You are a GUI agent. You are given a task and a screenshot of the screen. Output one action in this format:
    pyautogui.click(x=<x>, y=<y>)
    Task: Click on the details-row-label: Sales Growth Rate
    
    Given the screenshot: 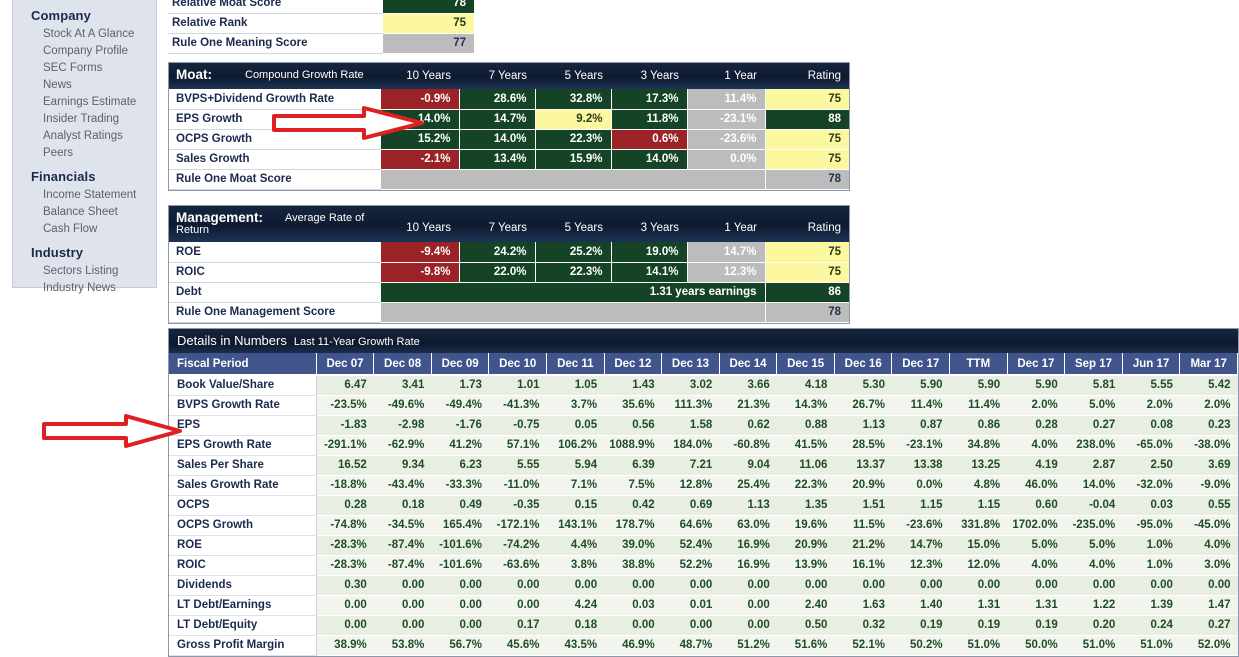 What is the action you would take?
    pyautogui.click(x=243, y=485)
    